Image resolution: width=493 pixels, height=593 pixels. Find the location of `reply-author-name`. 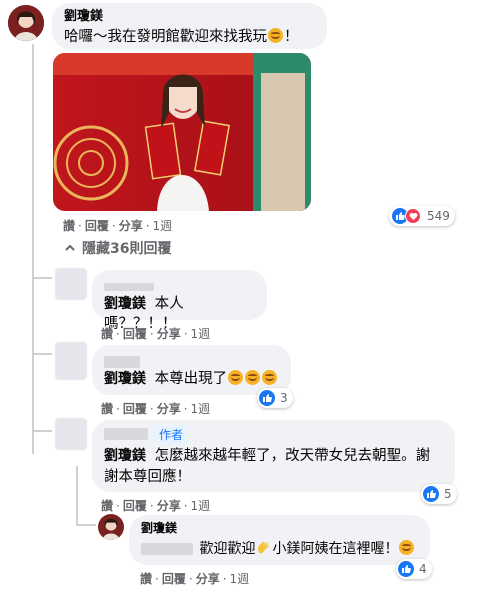

reply-author-name is located at coordinates (126, 434).